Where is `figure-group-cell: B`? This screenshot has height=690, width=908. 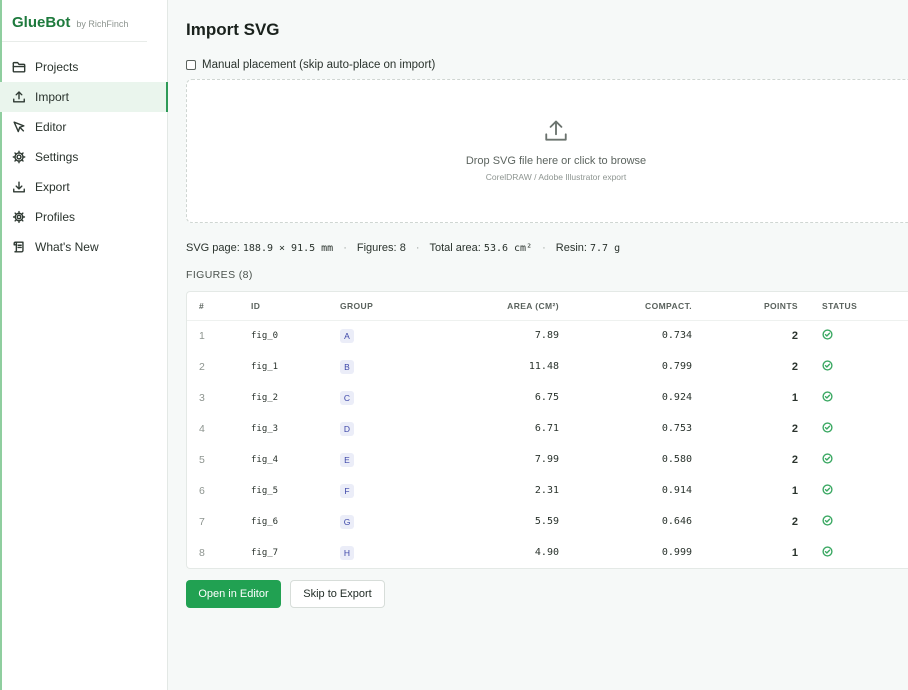
figure-group-cell: B is located at coordinates (375, 366).